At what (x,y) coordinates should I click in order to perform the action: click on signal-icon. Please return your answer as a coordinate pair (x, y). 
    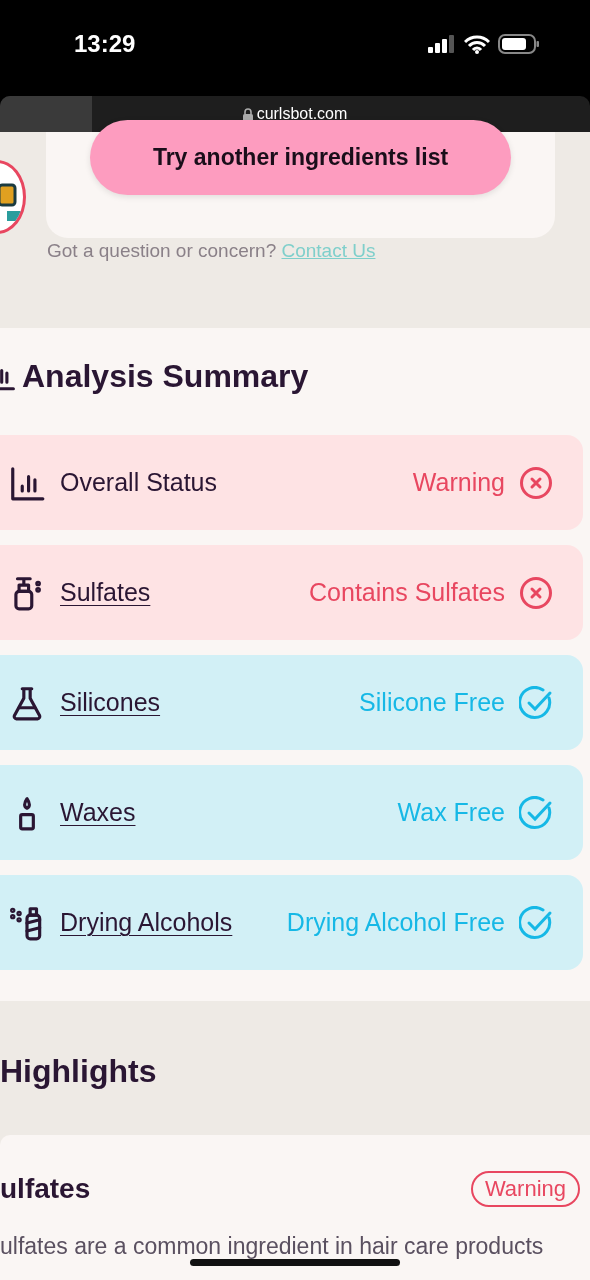
    Looking at the image, I should click on (442, 44).